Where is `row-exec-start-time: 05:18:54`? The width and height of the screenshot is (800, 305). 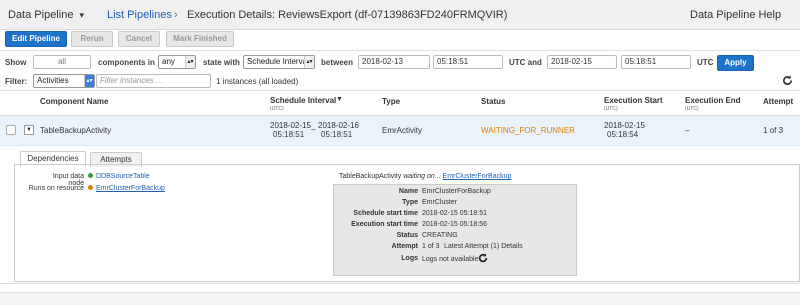 row-exec-start-time: 05:18:54 is located at coordinates (623, 134).